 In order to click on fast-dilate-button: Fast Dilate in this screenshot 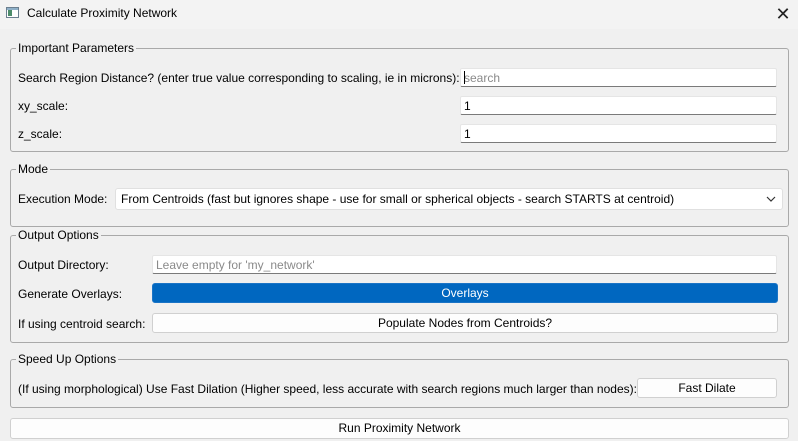, I will do `click(707, 388)`.